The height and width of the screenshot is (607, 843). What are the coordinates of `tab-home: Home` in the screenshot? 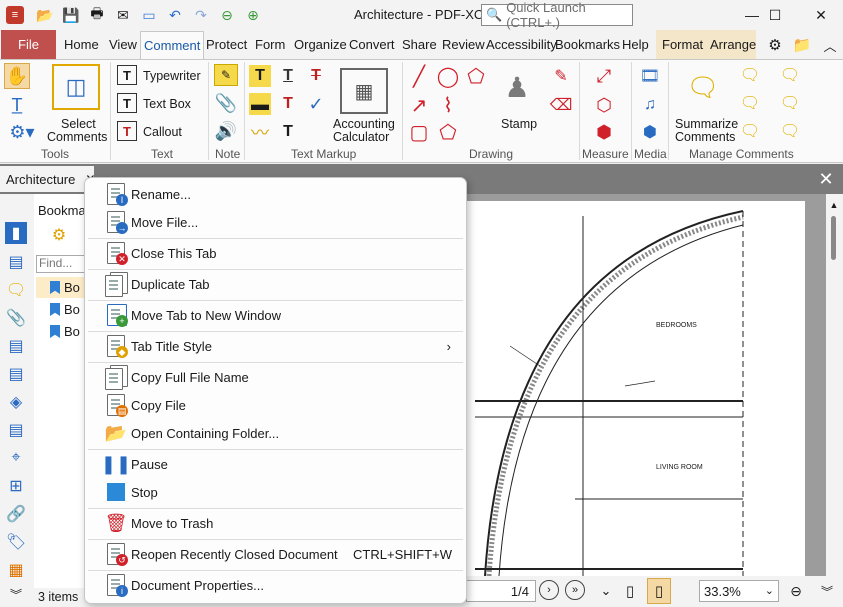 It's located at (81, 44).